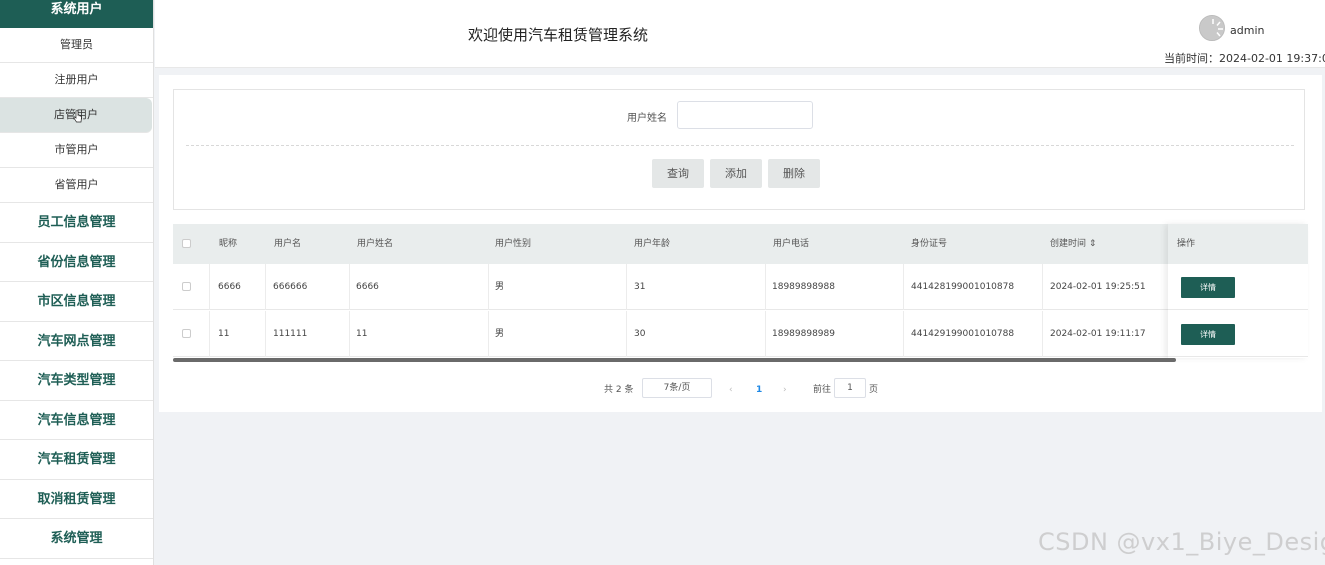 This screenshot has height=565, width=1325. I want to click on sidebar-item-car-outlets: 汽车网点管理, so click(76, 341).